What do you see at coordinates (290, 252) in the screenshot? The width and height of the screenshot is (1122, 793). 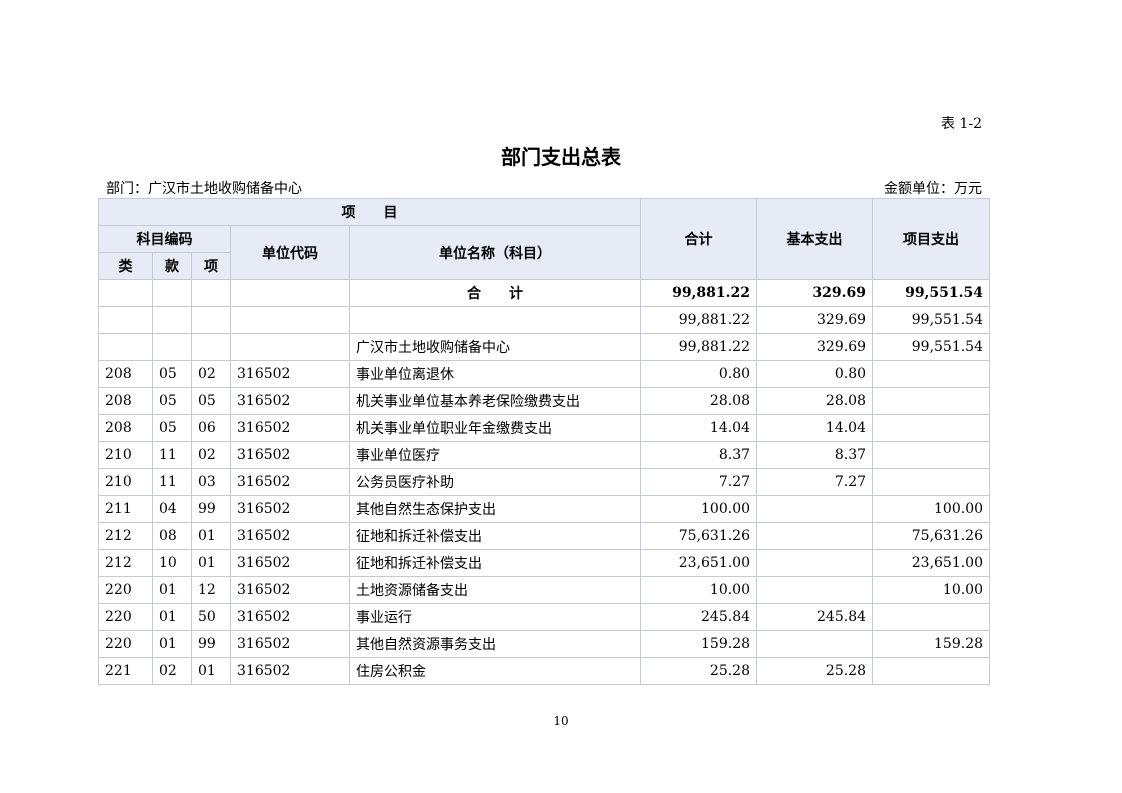 I see `header-unit-code: 单位代码` at bounding box center [290, 252].